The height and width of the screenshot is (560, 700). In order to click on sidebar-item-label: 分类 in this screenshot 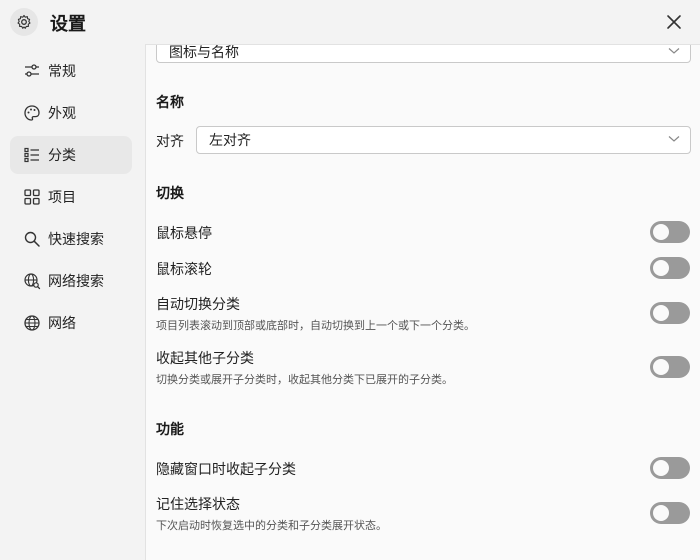, I will do `click(62, 156)`.